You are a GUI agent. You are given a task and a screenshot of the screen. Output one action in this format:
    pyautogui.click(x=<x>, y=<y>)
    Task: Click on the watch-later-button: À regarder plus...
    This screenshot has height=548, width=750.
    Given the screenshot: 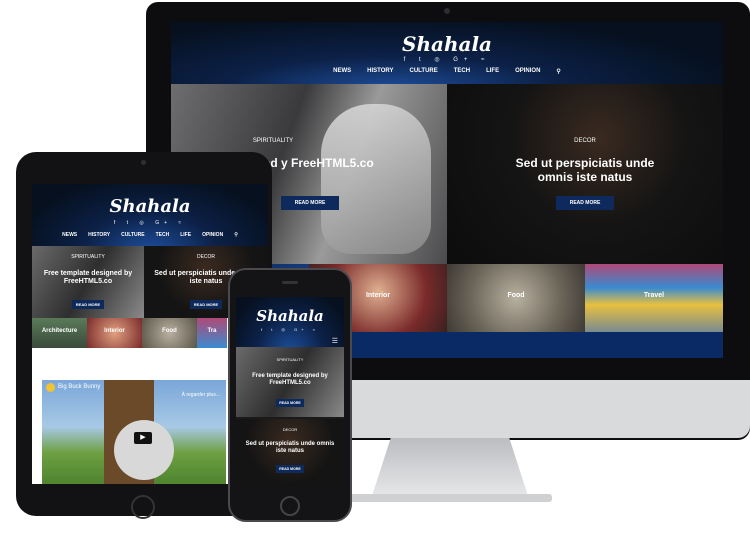 What is the action you would take?
    pyautogui.click(x=201, y=395)
    